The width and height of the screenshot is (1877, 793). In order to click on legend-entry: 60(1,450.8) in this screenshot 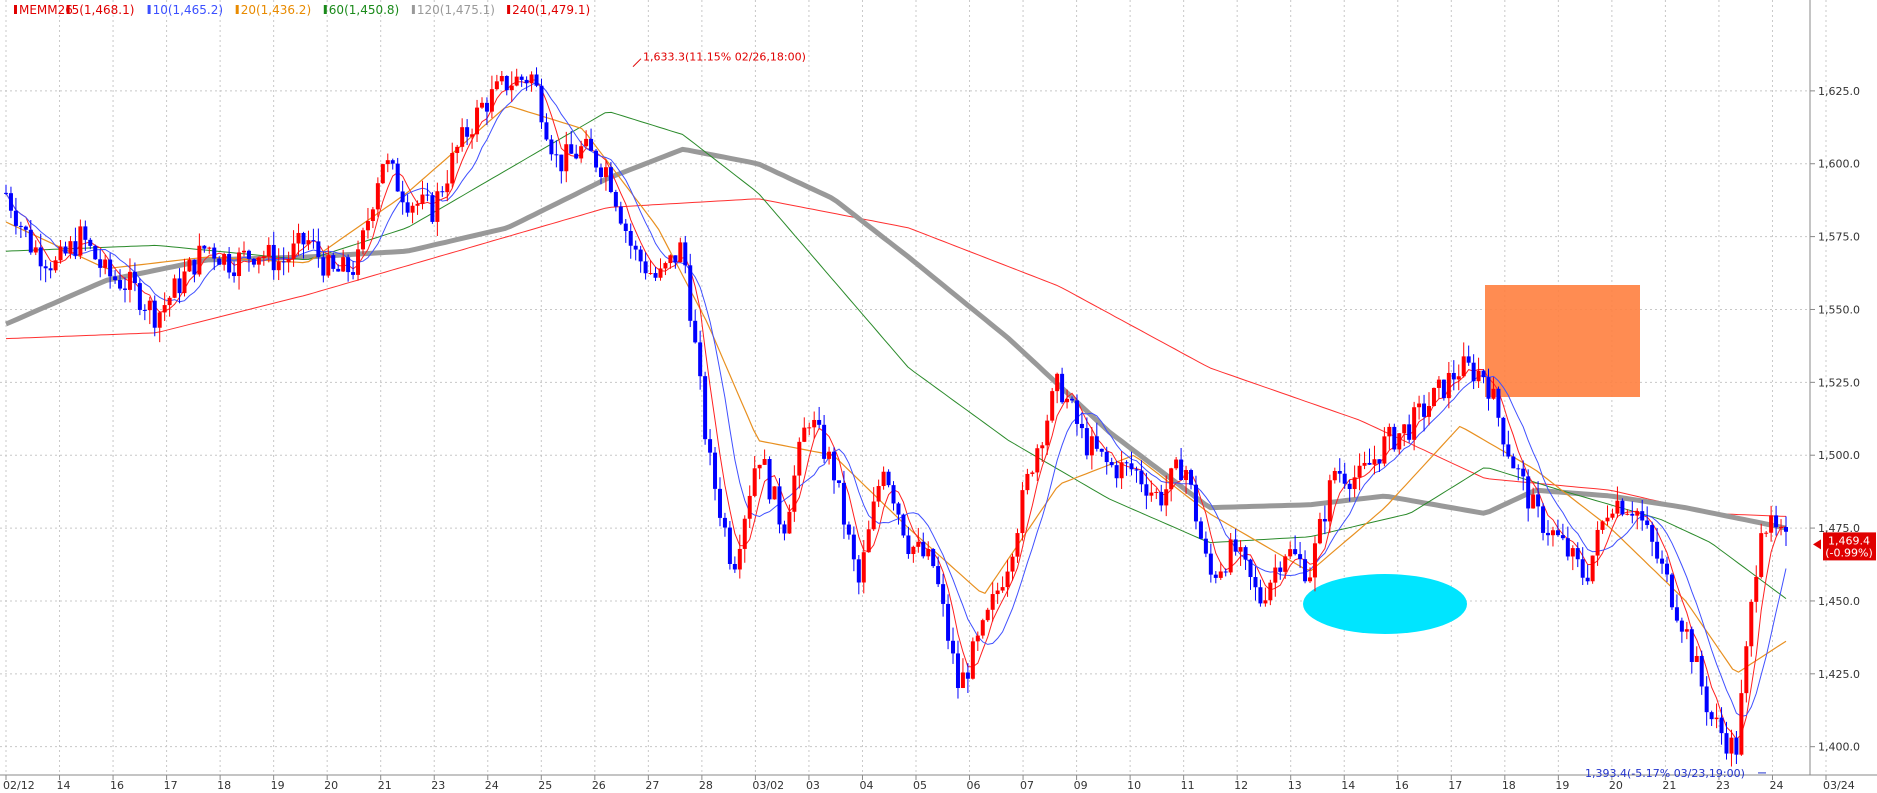, I will do `click(364, 10)`.